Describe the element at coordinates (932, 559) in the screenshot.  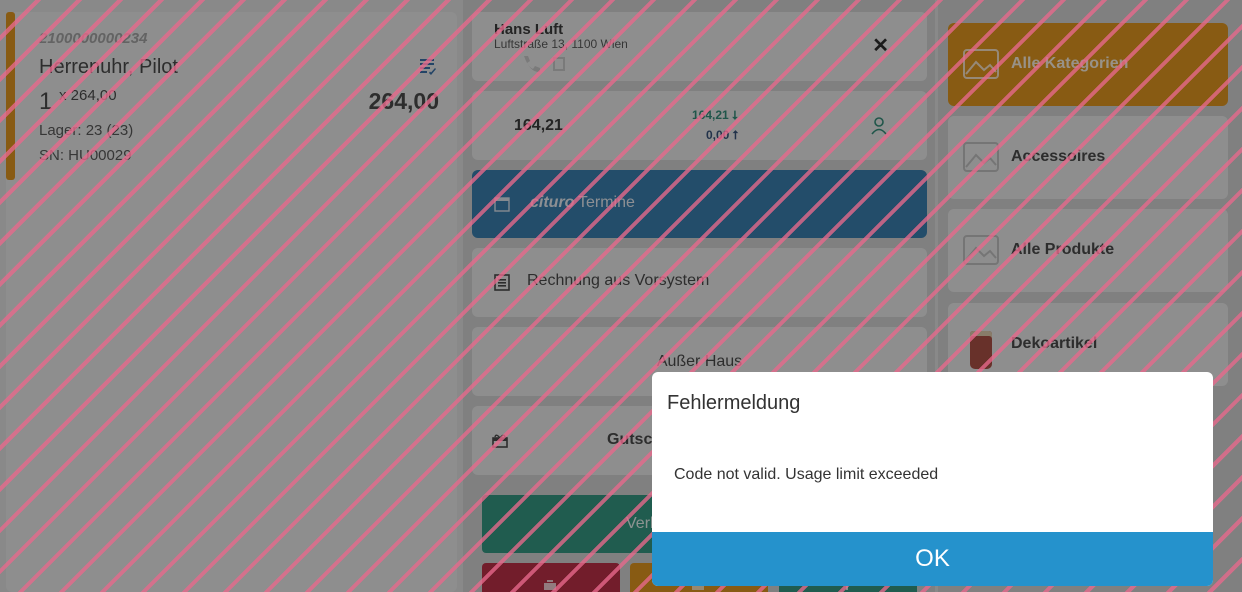
I see `ok-button: OK` at that location.